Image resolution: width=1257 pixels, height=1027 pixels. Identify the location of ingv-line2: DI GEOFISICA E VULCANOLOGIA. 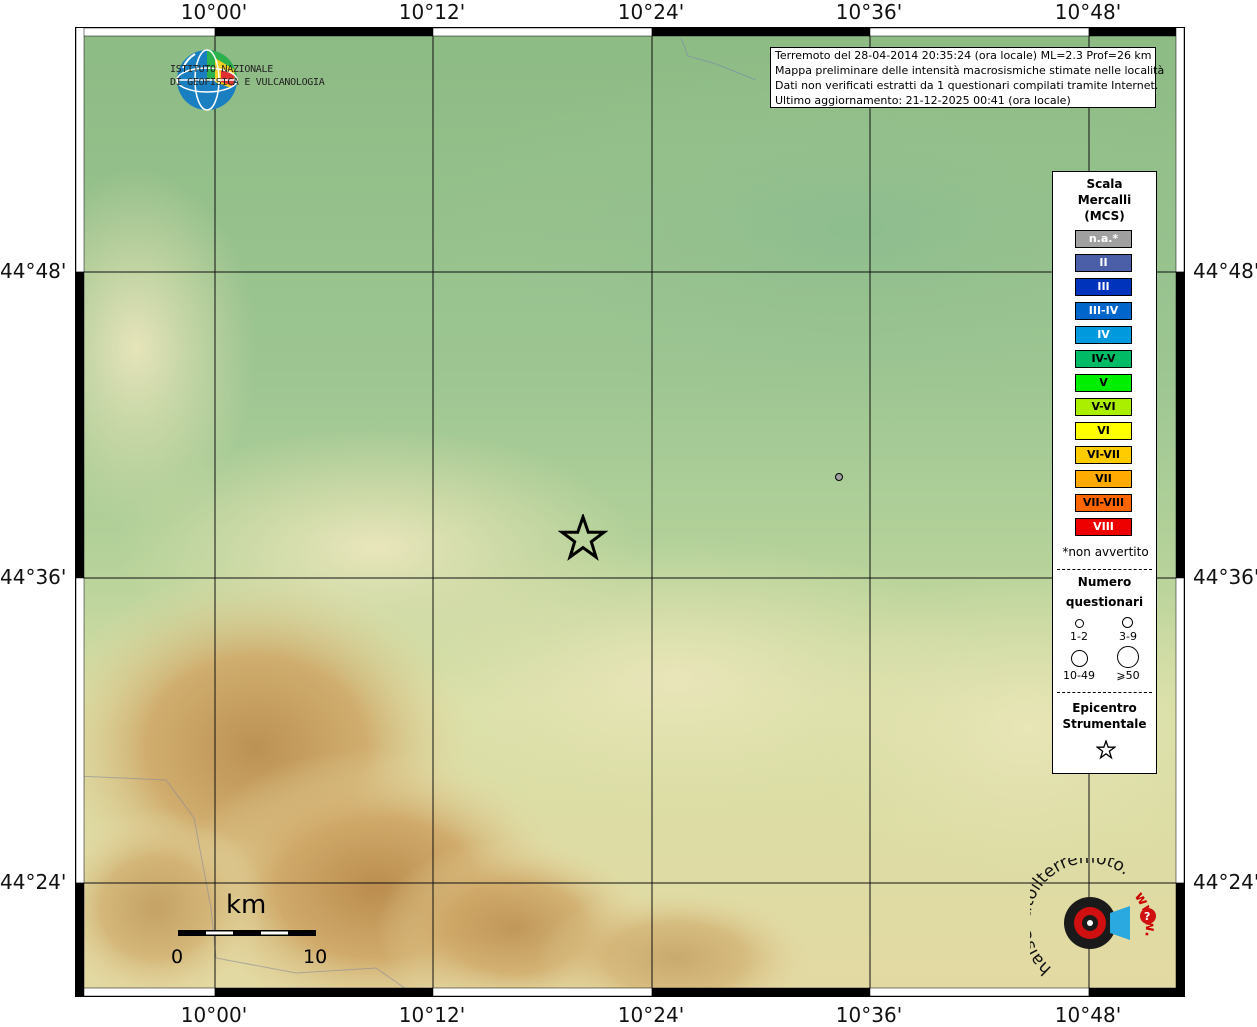
(247, 82).